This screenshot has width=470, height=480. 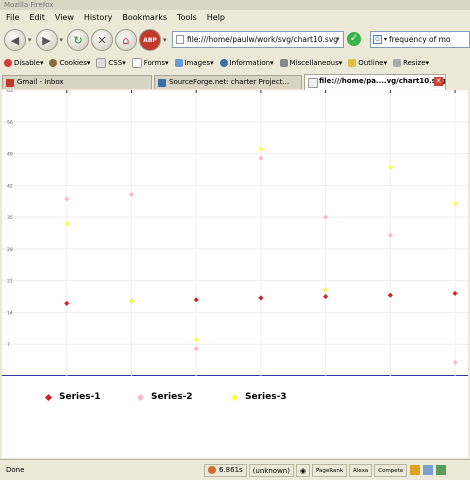 I want to click on pagerank-button: PageRank, so click(x=329, y=470).